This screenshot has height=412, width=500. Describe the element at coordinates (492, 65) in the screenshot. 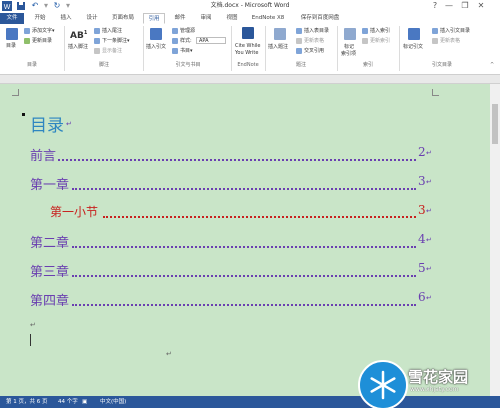

I see `collapse-ribbon-icon: ^` at that location.